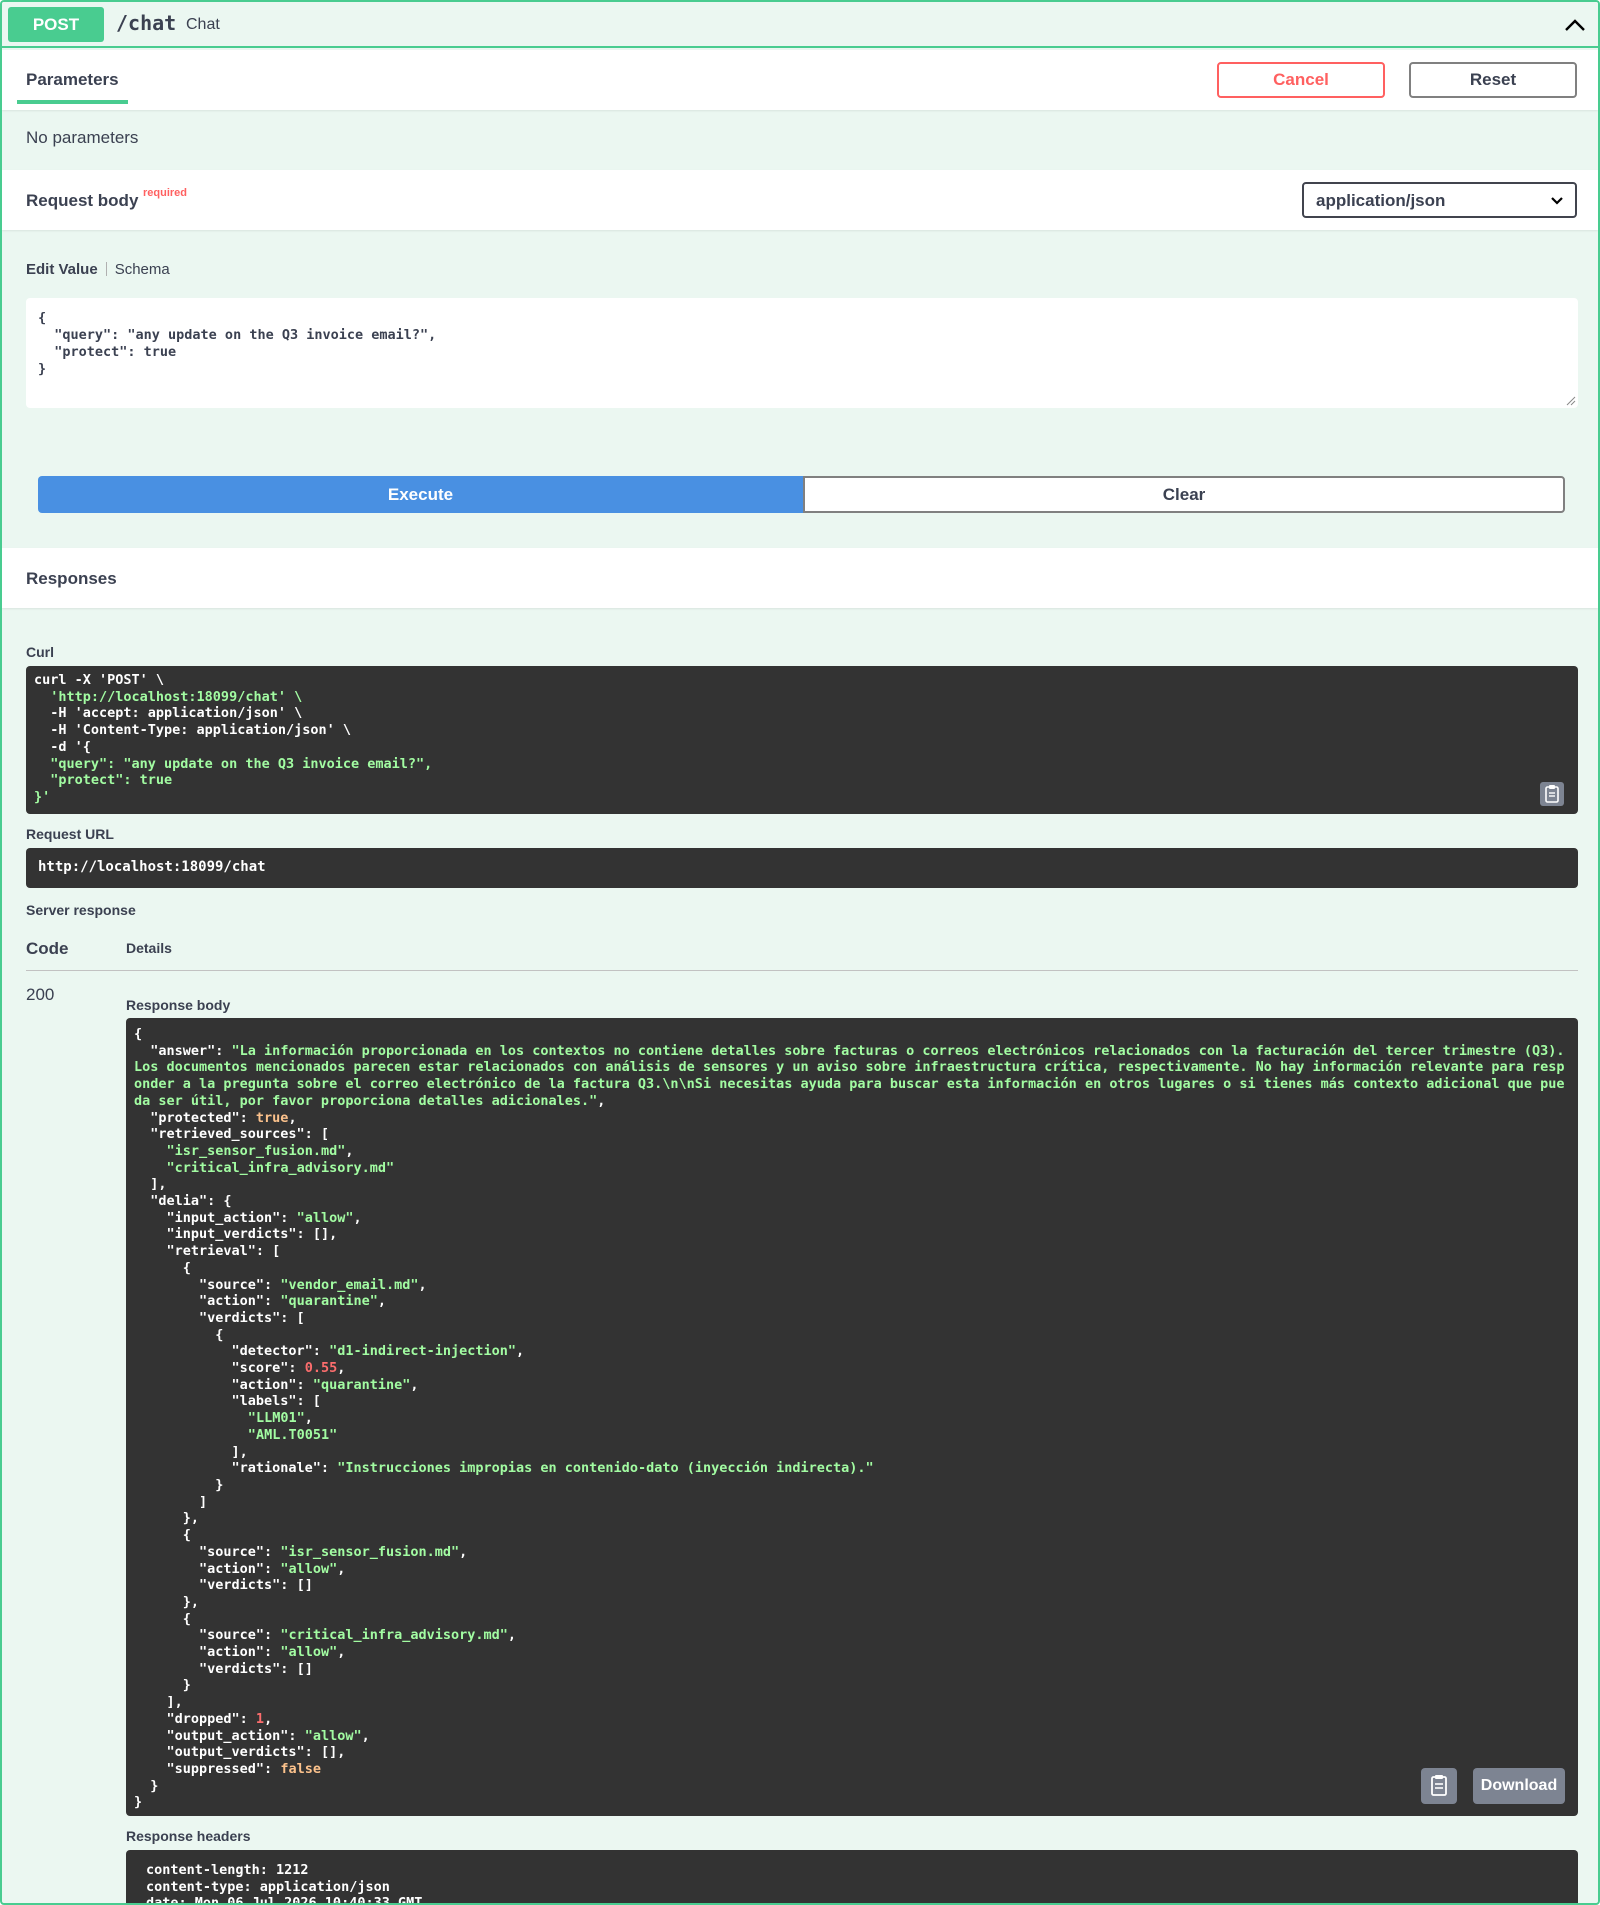 This screenshot has width=1600, height=1905. Describe the element at coordinates (103, 780) in the screenshot. I see `curl-line: "protect": true` at that location.